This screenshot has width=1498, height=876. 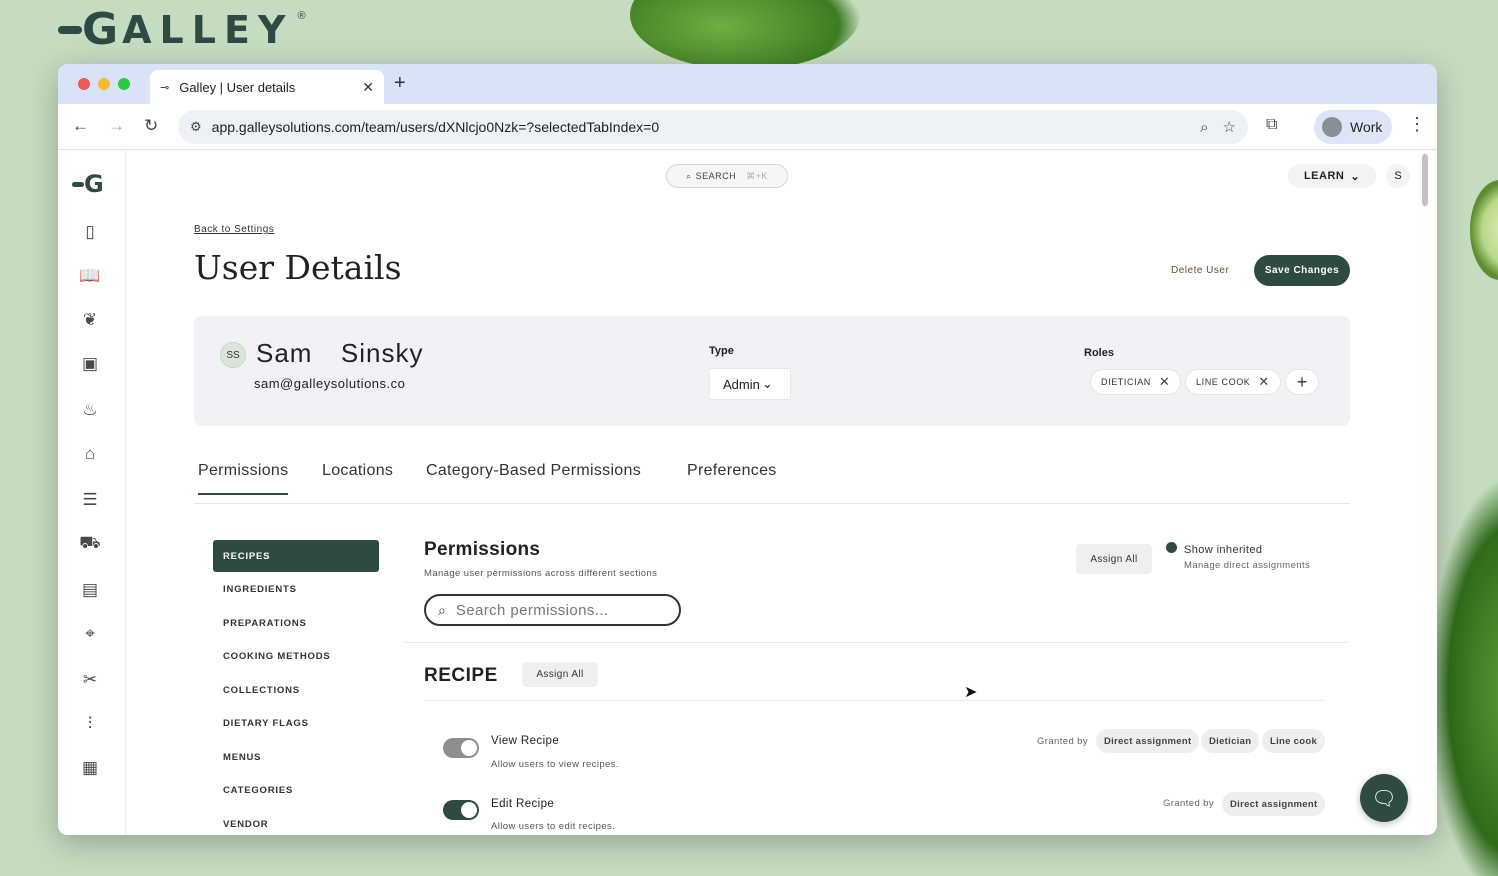 I want to click on save-changes-button: Save Changes, so click(x=1302, y=270).